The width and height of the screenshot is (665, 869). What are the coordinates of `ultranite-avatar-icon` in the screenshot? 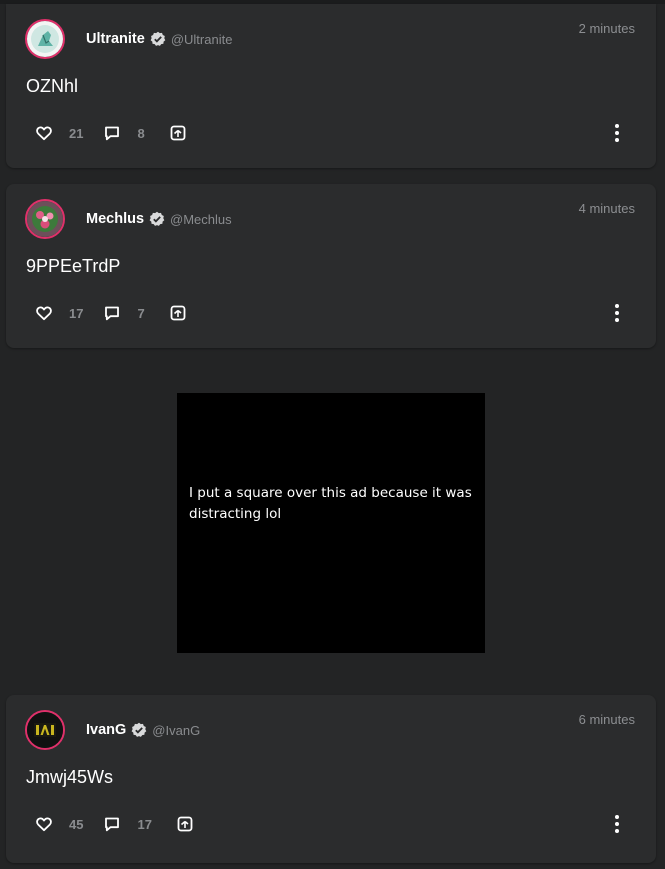 It's located at (45, 39).